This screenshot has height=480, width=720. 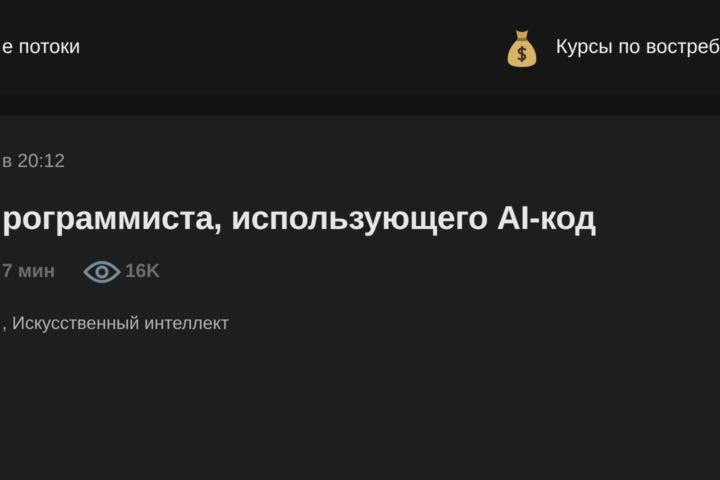 I want to click on publish-date: в 20:12, so click(x=34, y=162).